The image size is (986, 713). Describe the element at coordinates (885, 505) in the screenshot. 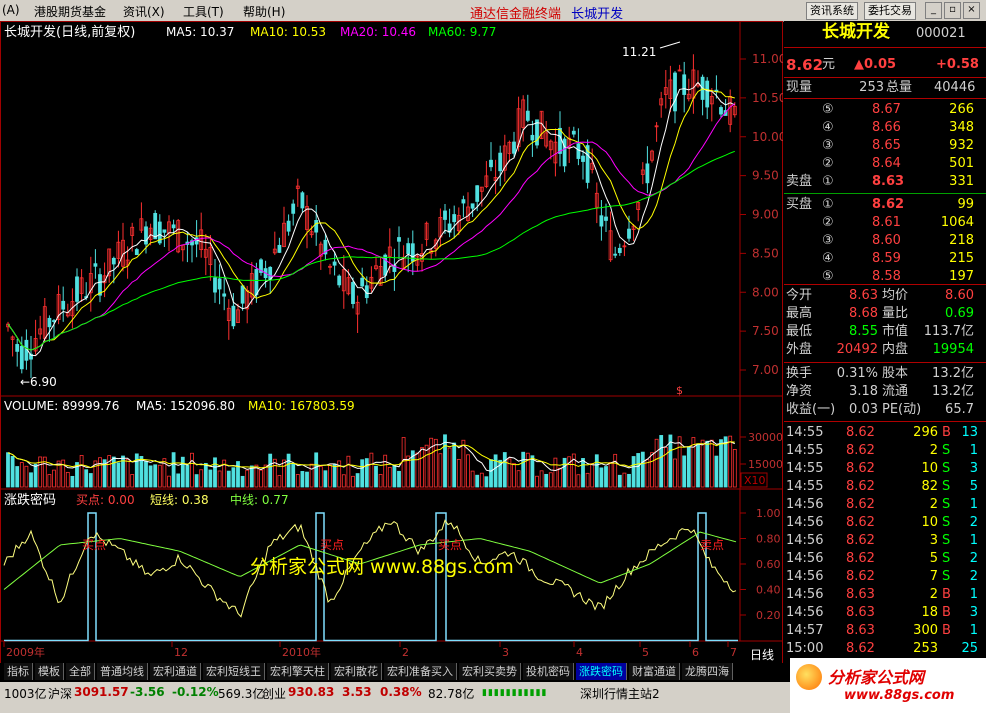

I see `tick-row: 14:56 8.62 2 S 1` at that location.